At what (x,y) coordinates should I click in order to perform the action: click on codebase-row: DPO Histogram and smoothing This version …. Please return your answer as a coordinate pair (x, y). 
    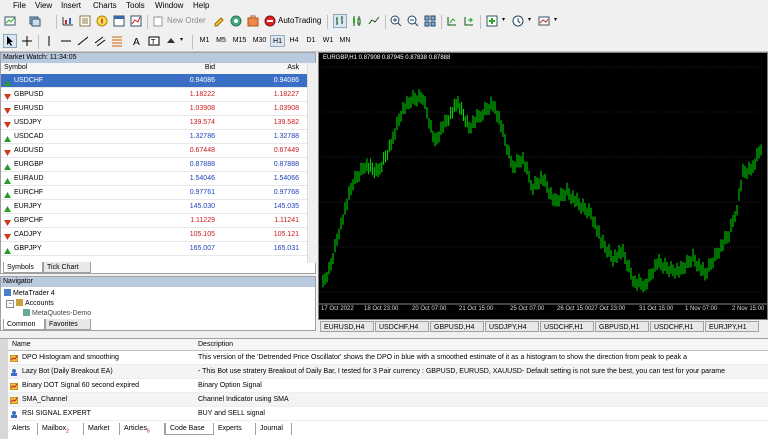
    Looking at the image, I should click on (388, 358).